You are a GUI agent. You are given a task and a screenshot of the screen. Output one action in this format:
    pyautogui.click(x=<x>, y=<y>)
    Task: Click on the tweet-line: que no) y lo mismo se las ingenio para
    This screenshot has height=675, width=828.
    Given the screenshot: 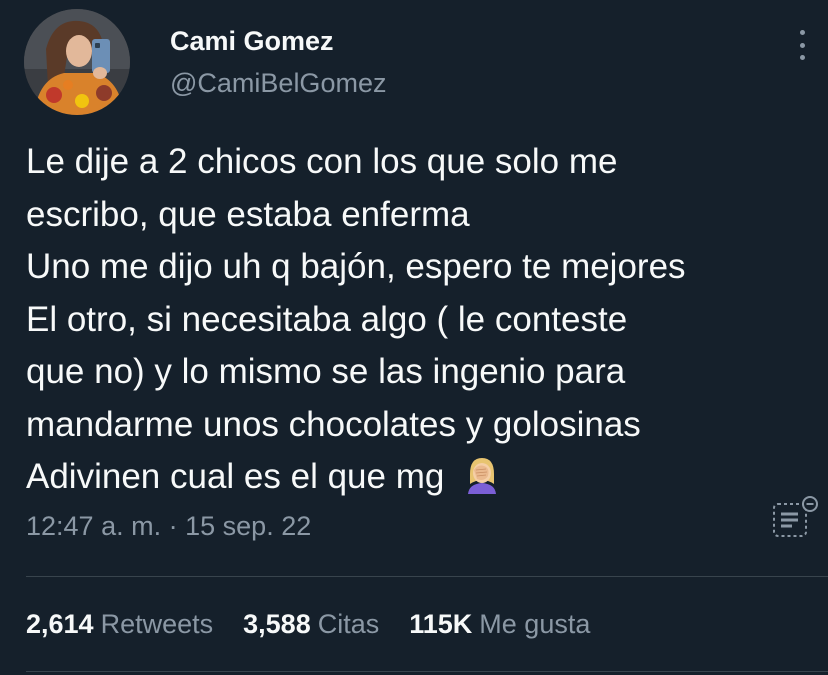 What is the action you would take?
    pyautogui.click(x=326, y=371)
    